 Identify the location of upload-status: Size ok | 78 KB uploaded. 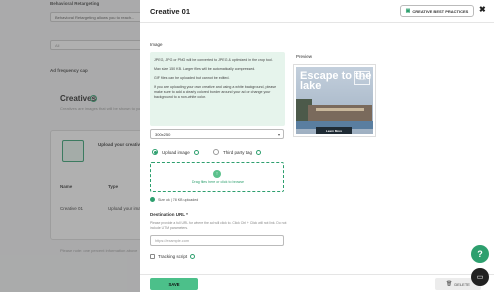
(174, 199).